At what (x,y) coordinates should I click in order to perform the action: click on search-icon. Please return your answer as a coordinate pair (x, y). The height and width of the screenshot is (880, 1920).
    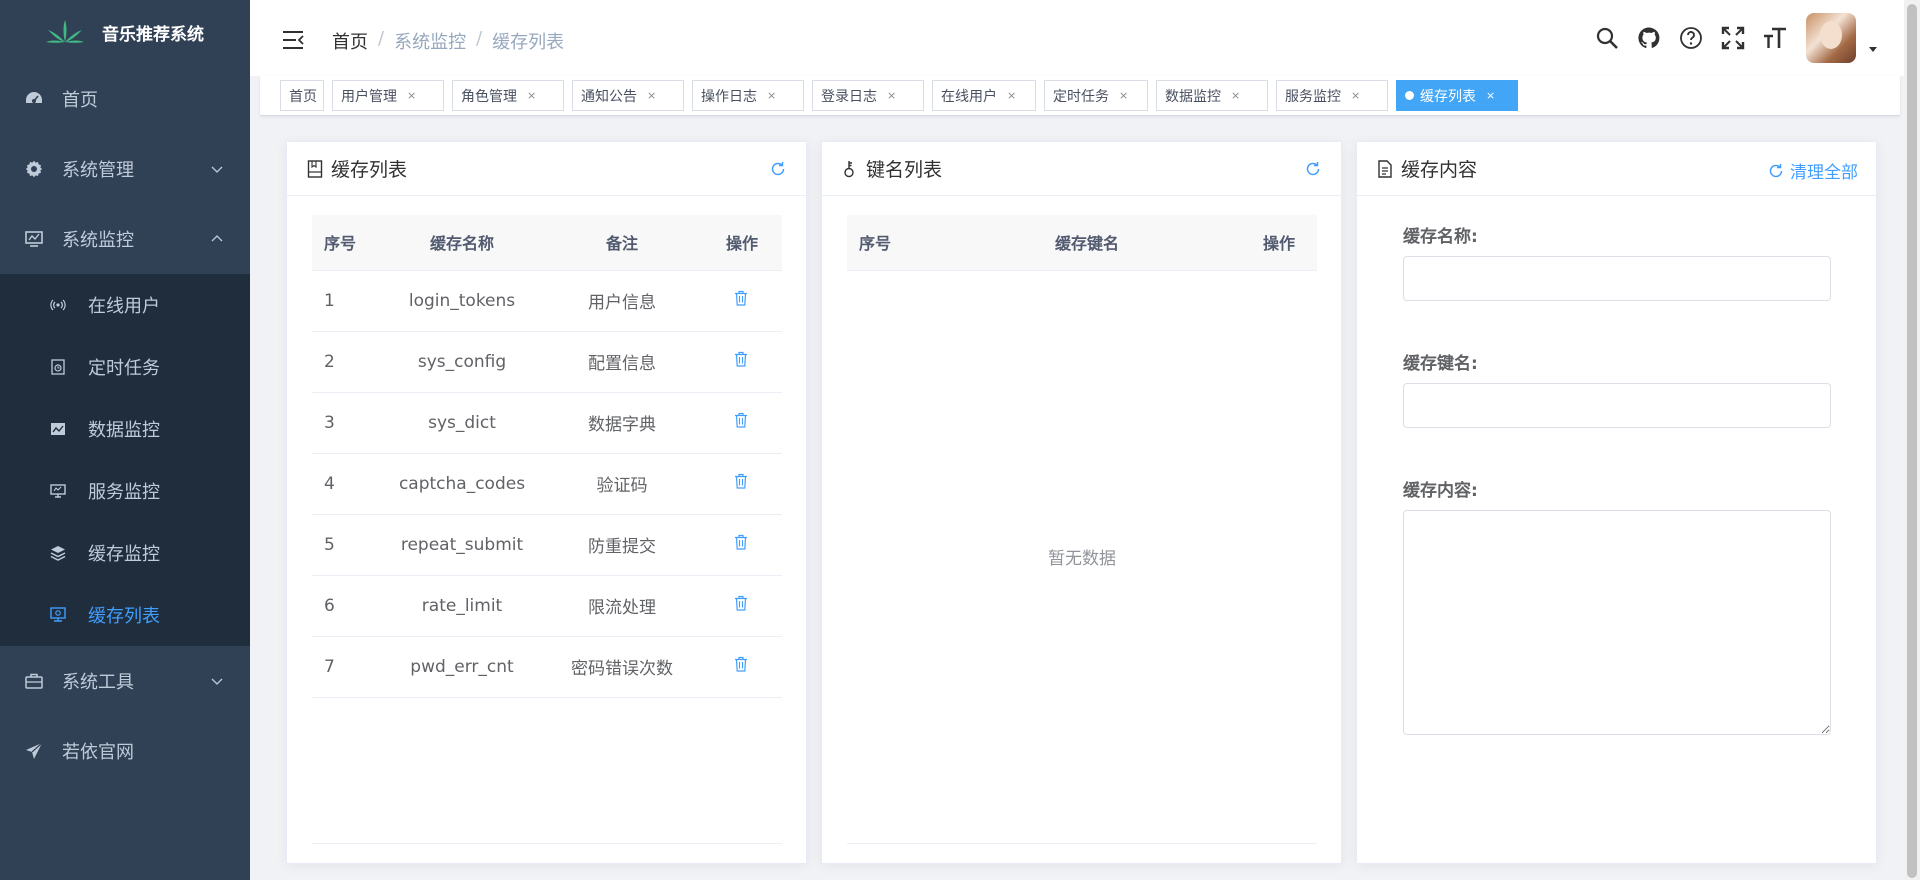
    Looking at the image, I should click on (1607, 38).